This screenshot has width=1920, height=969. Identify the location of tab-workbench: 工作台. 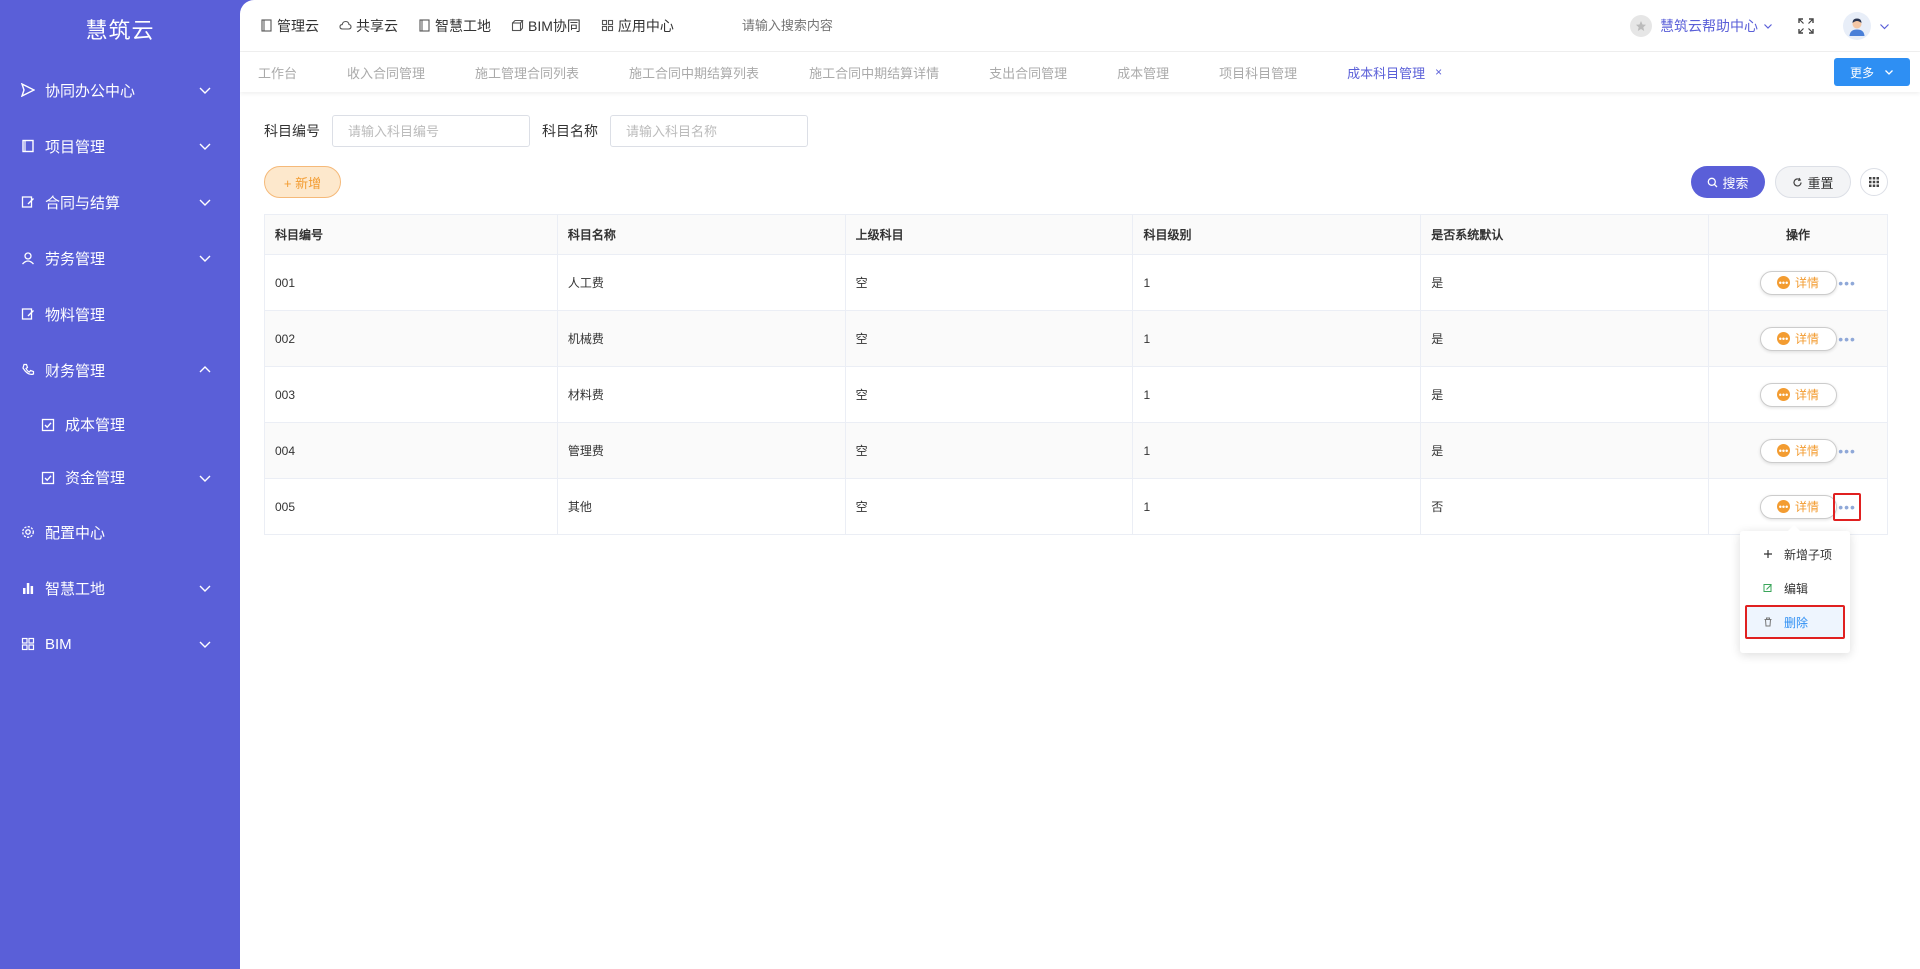
(277, 72).